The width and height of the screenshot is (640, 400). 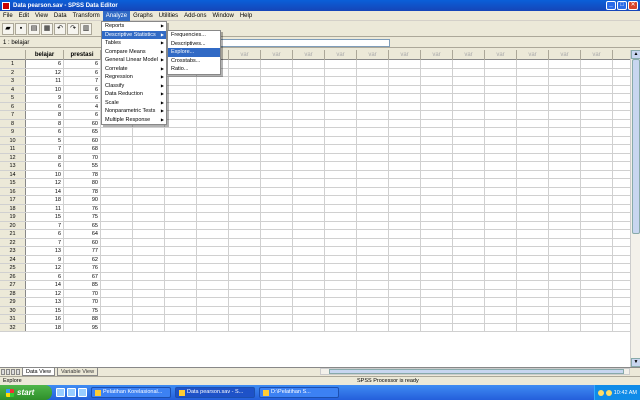 I want to click on goto-chart-icon: ▥, so click(x=86, y=28).